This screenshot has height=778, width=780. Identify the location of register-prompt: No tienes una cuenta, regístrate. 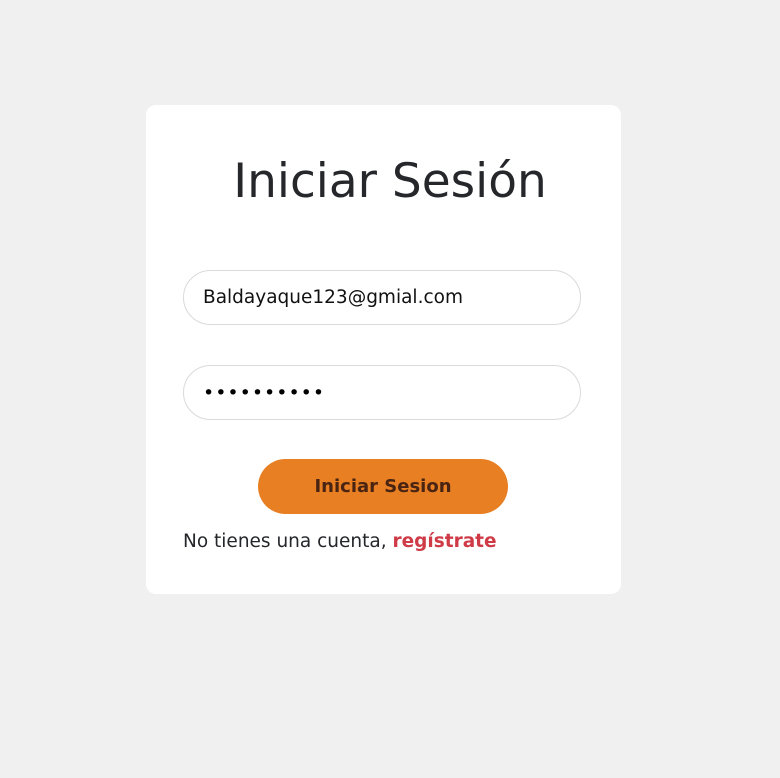
(340, 542).